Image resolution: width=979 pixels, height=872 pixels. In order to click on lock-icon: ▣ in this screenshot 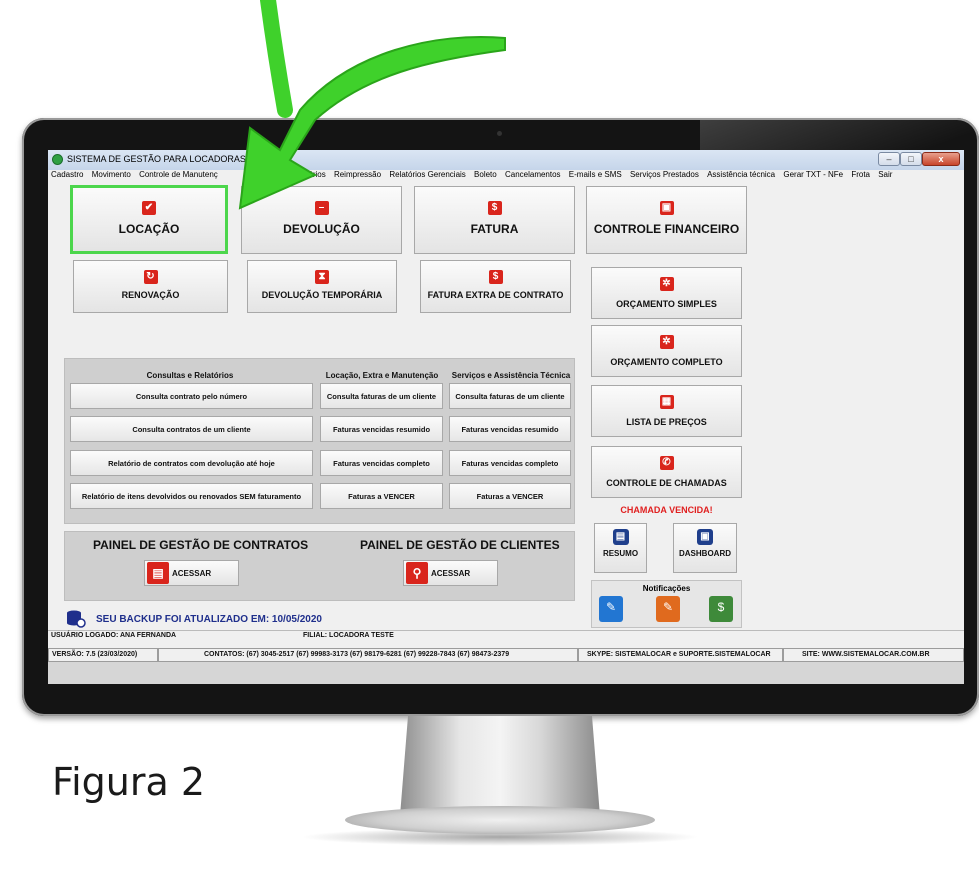, I will do `click(666, 208)`.